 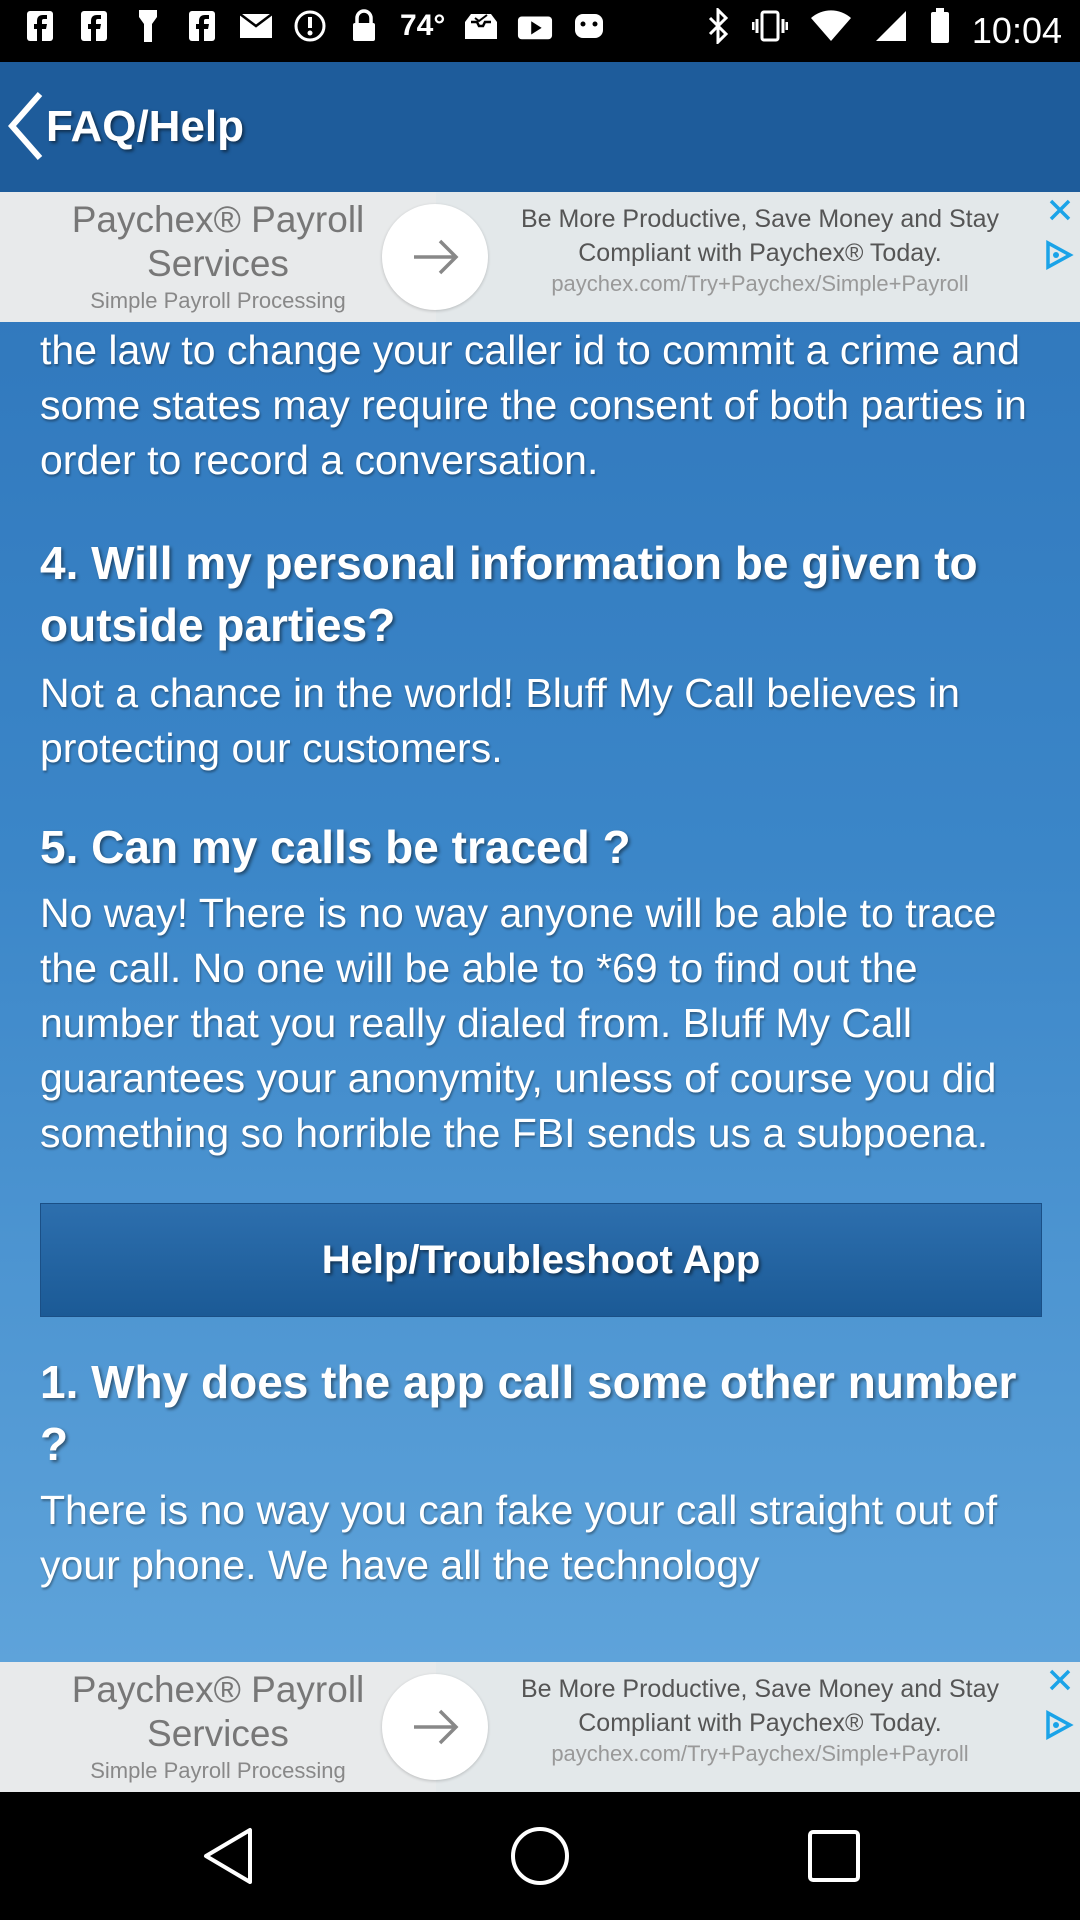 What do you see at coordinates (718, 29) in the screenshot?
I see `bluetooth-icon` at bounding box center [718, 29].